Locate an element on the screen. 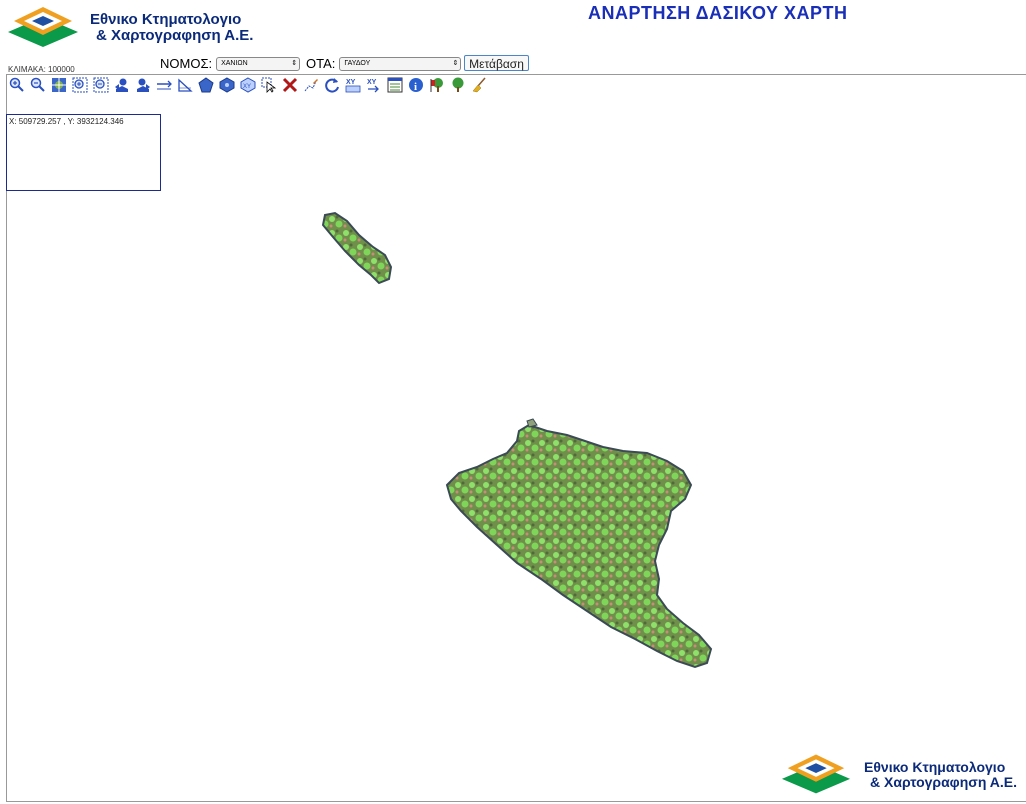 Image resolution: width=1026 pixels, height=804 pixels. svg-text: i is located at coordinates (415, 87).